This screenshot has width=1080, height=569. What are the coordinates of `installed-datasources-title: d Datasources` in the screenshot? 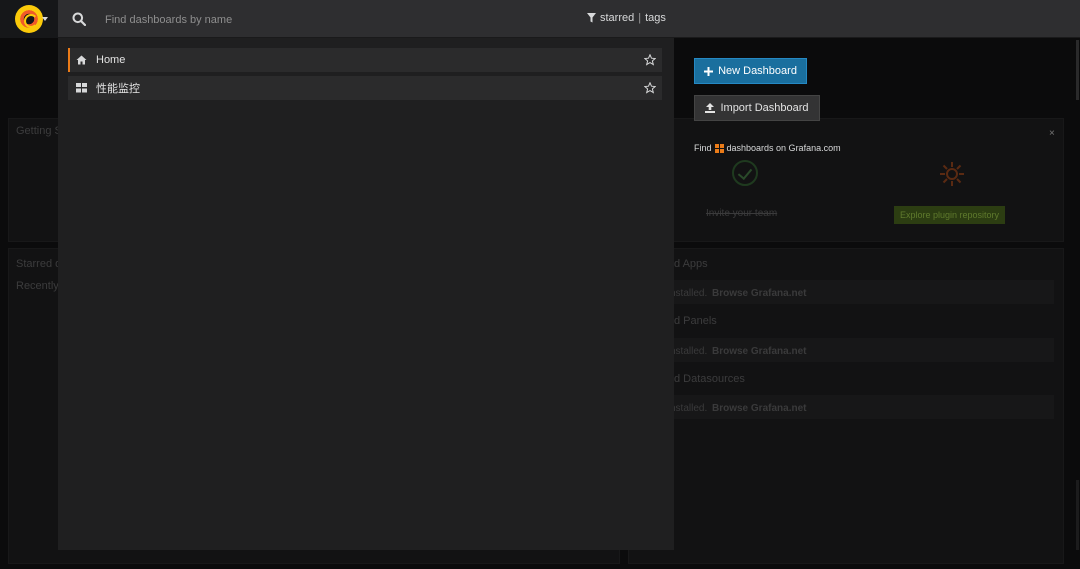 It's located at (709, 379).